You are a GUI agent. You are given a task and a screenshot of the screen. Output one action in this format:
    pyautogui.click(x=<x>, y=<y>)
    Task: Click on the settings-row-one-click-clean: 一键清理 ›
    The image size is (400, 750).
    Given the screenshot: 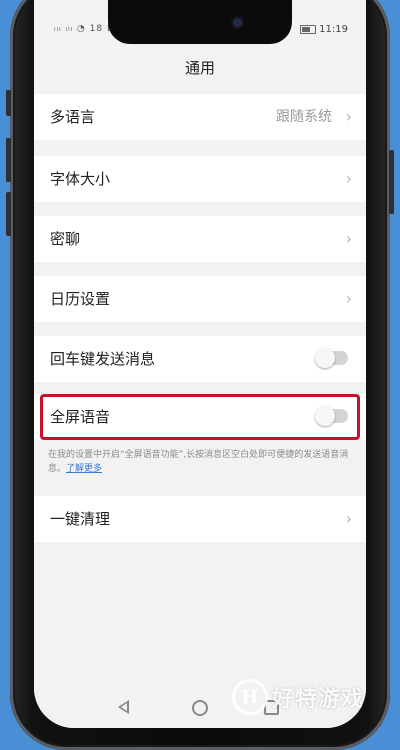 What is the action you would take?
    pyautogui.click(x=200, y=519)
    